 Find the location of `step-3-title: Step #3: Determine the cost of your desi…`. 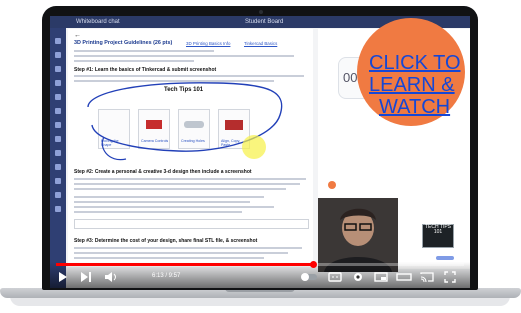

step-3-title: Step #3: Determine the cost of your desi… is located at coordinates (166, 241).